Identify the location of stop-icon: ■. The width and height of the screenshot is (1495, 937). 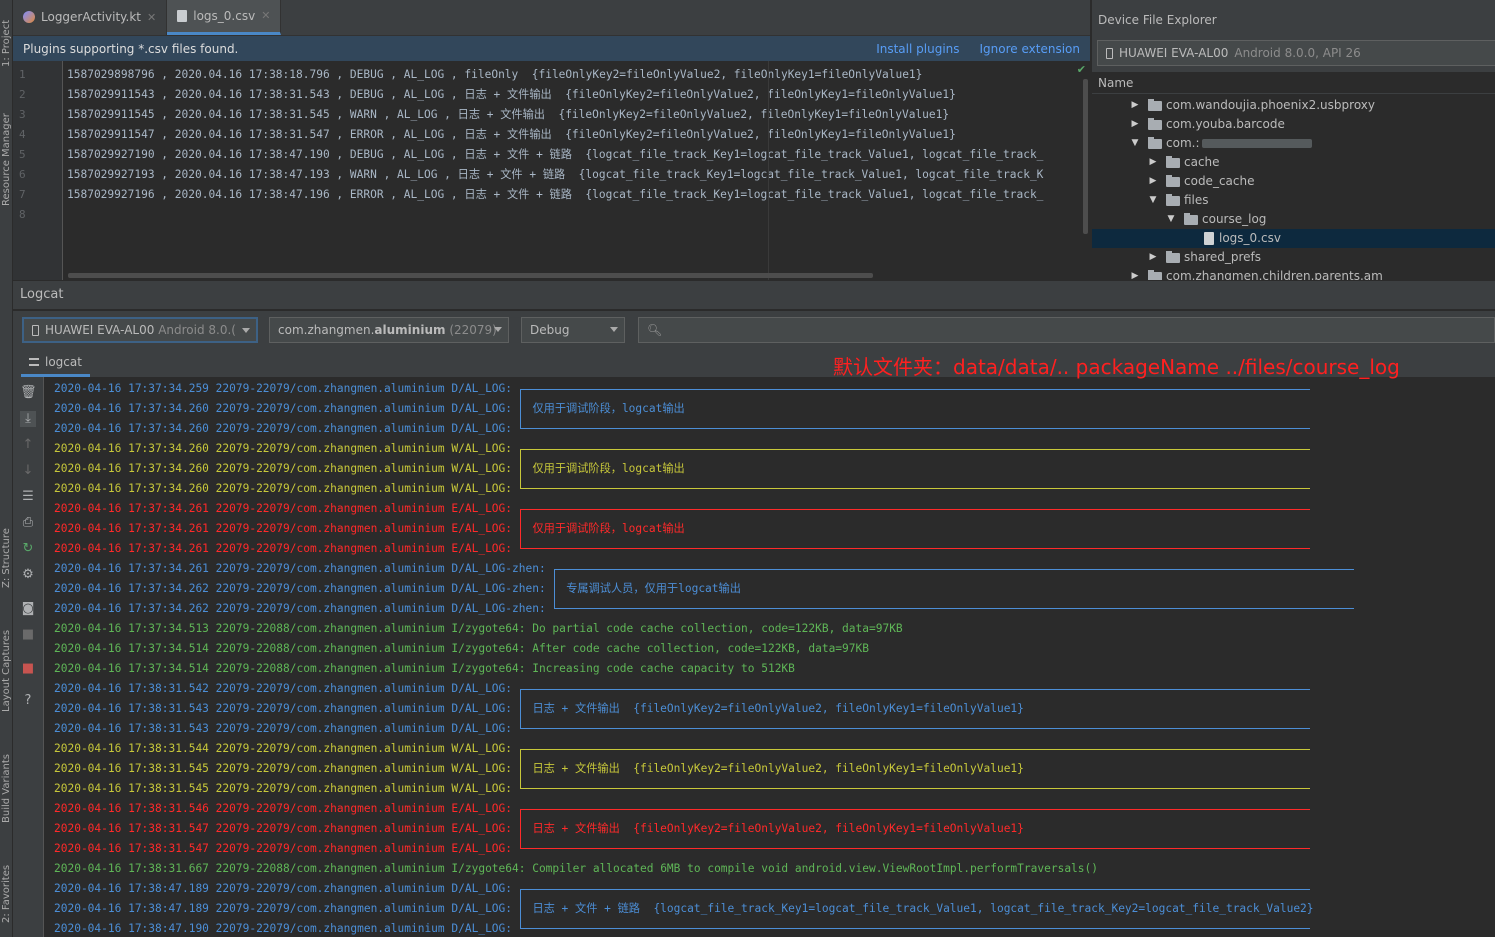
(28, 669).